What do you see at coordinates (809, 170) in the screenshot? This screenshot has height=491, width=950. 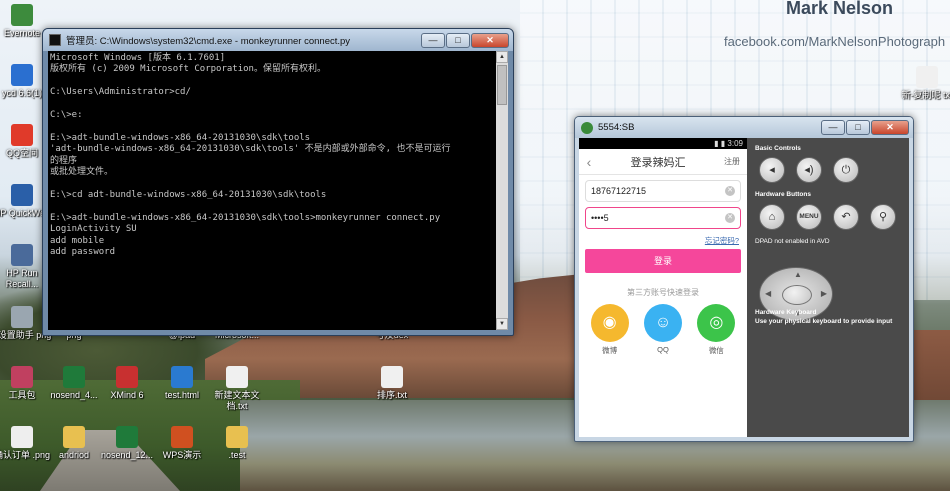 I see `volume-up-icon: ◂)` at bounding box center [809, 170].